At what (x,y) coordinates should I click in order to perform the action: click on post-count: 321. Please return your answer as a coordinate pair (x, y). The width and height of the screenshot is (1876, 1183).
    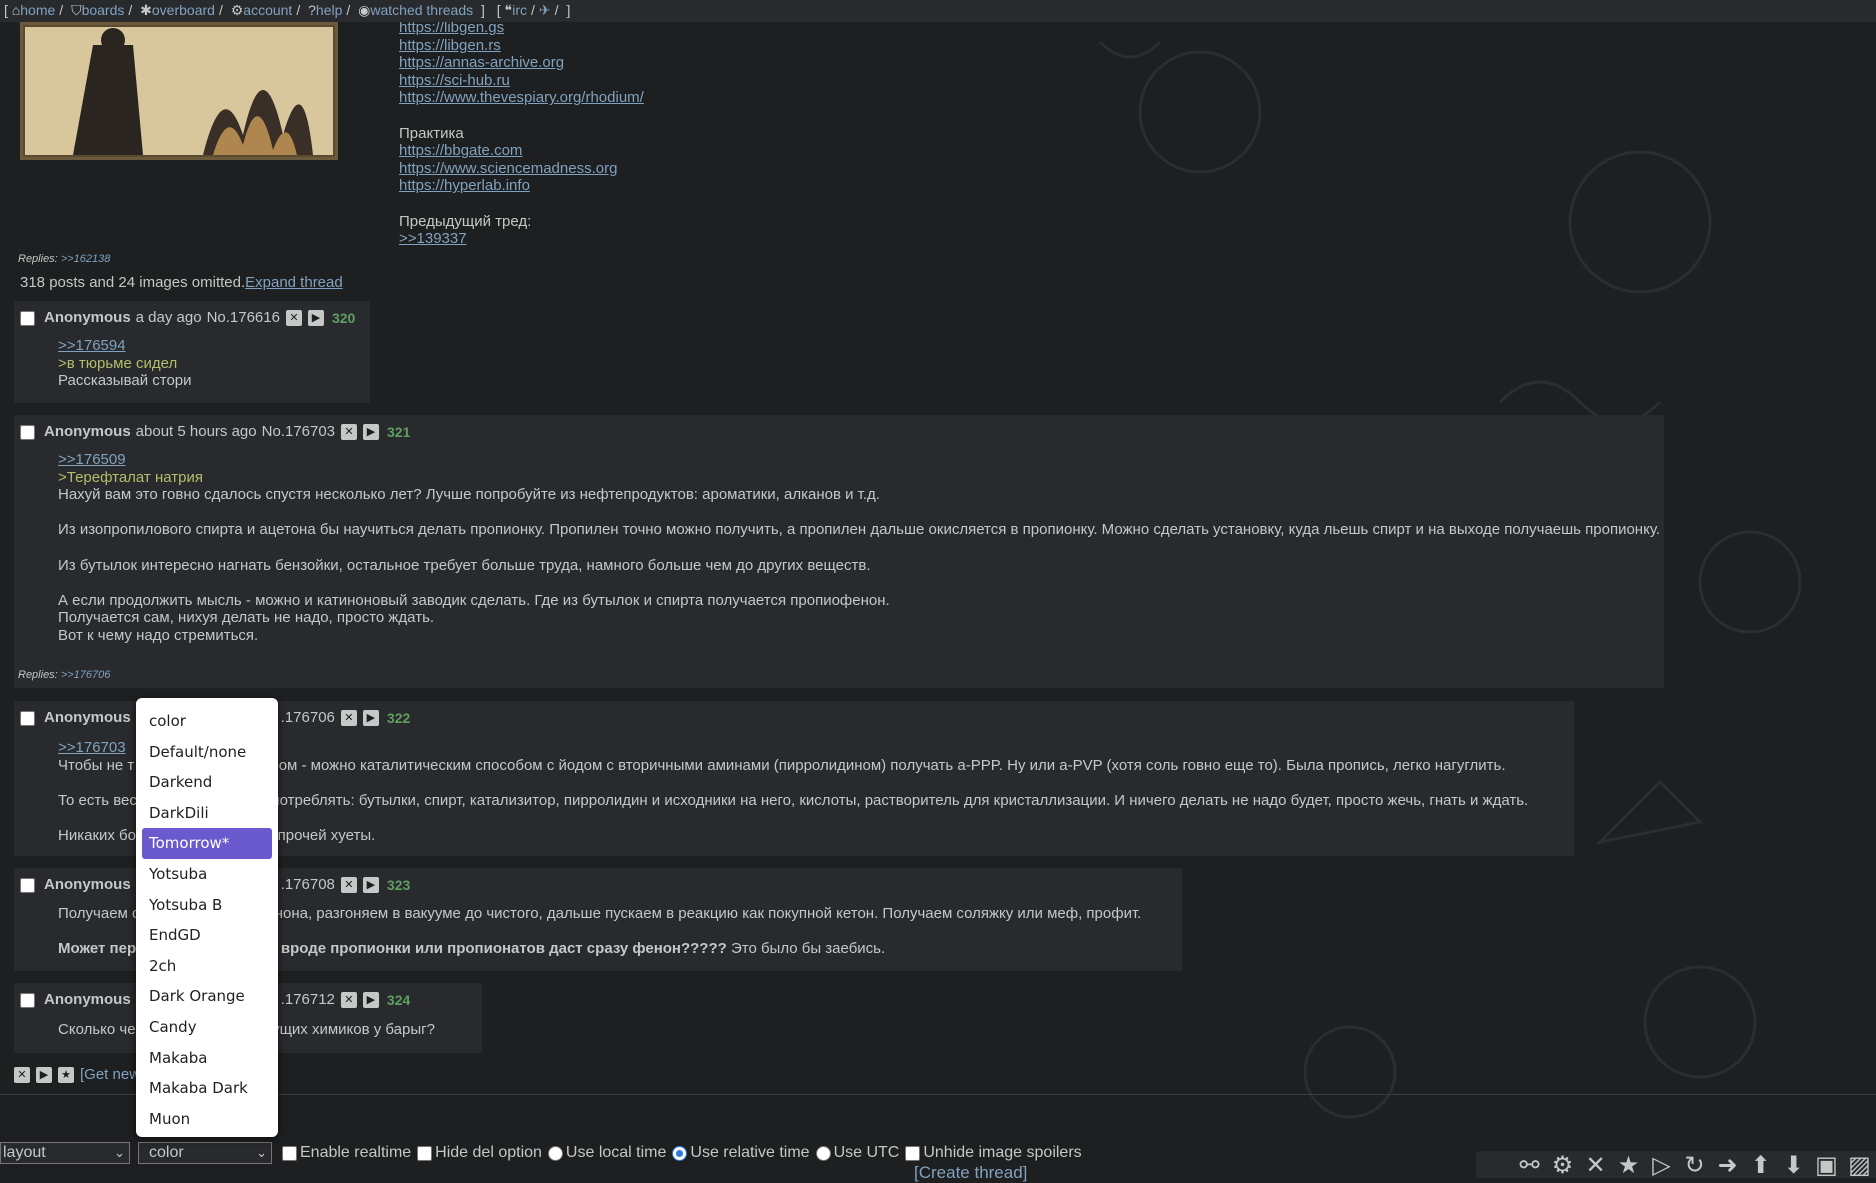
    Looking at the image, I should click on (399, 432).